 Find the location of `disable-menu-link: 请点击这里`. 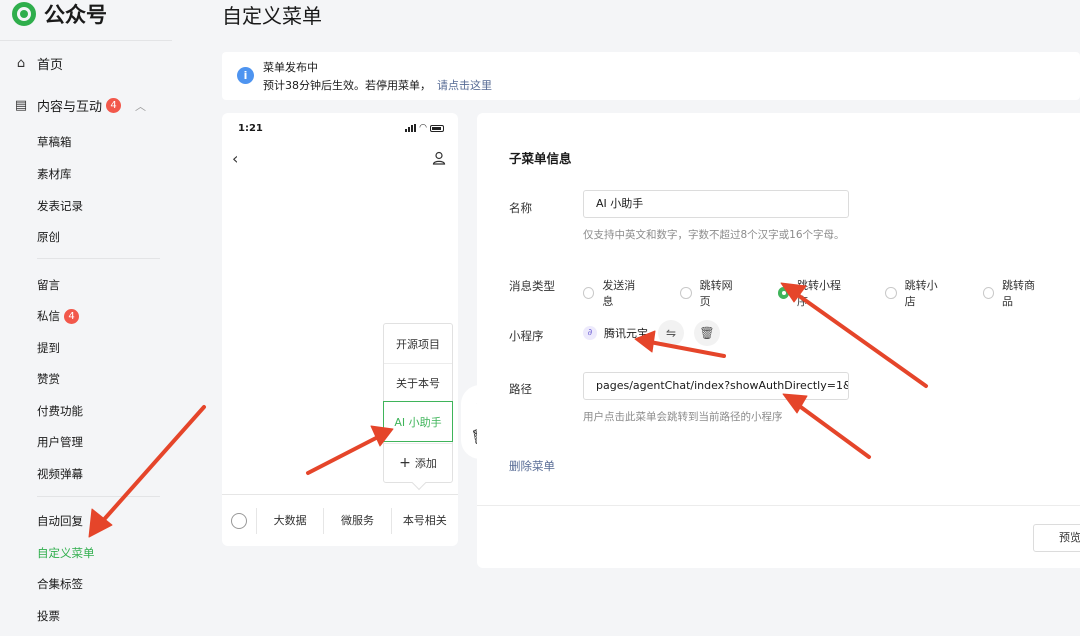

disable-menu-link: 请点击这里 is located at coordinates (464, 85).